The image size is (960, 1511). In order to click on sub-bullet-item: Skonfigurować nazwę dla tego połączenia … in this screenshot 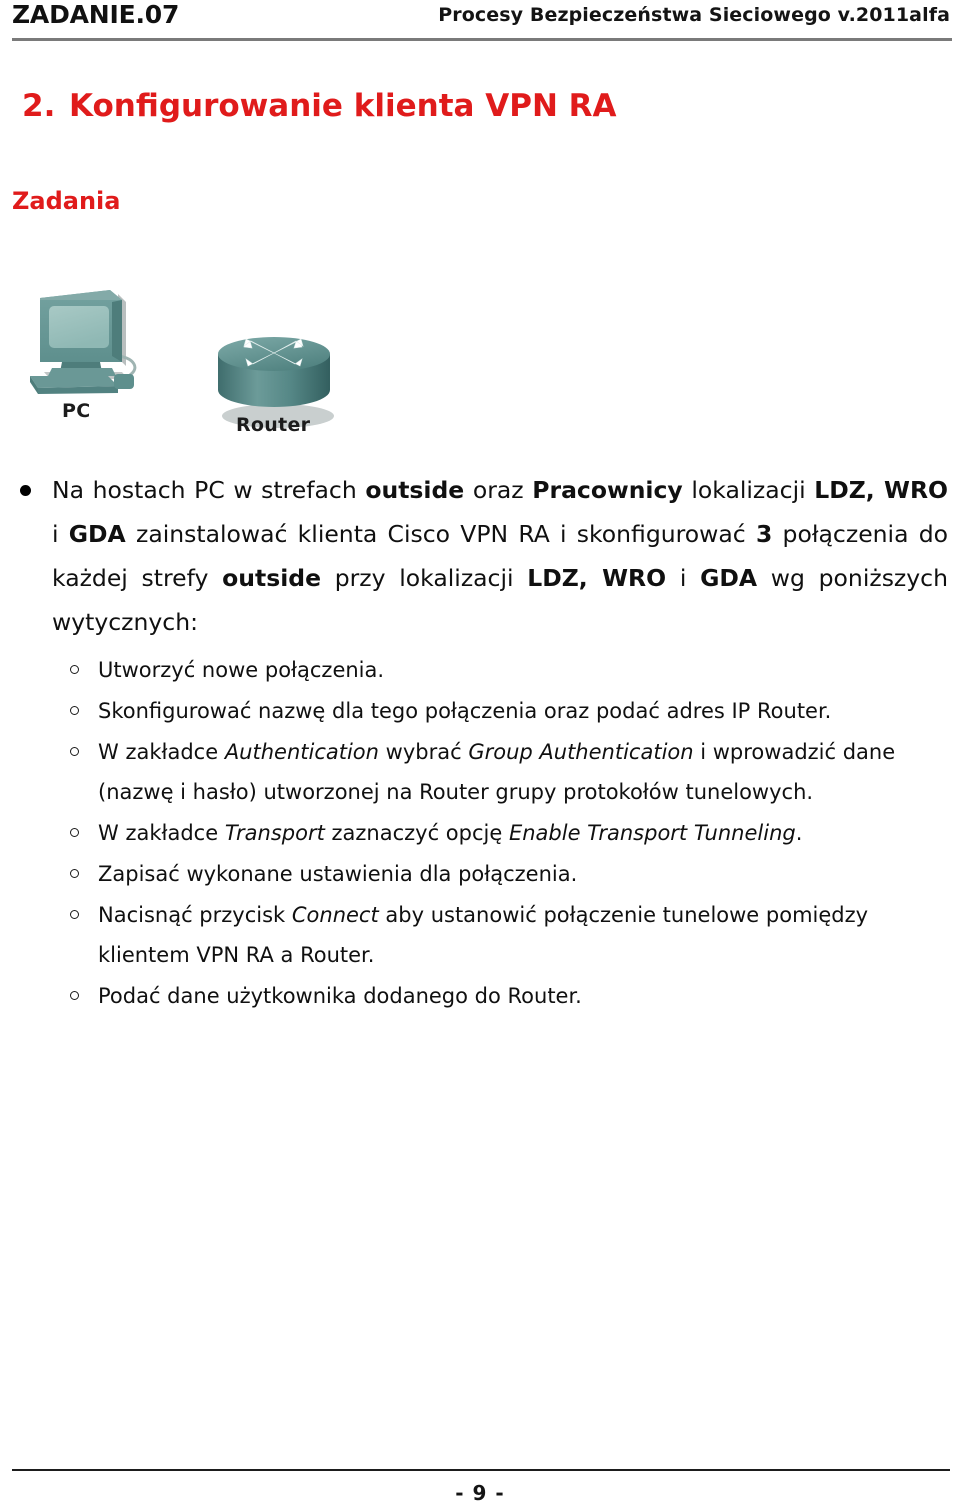, I will do `click(481, 711)`.